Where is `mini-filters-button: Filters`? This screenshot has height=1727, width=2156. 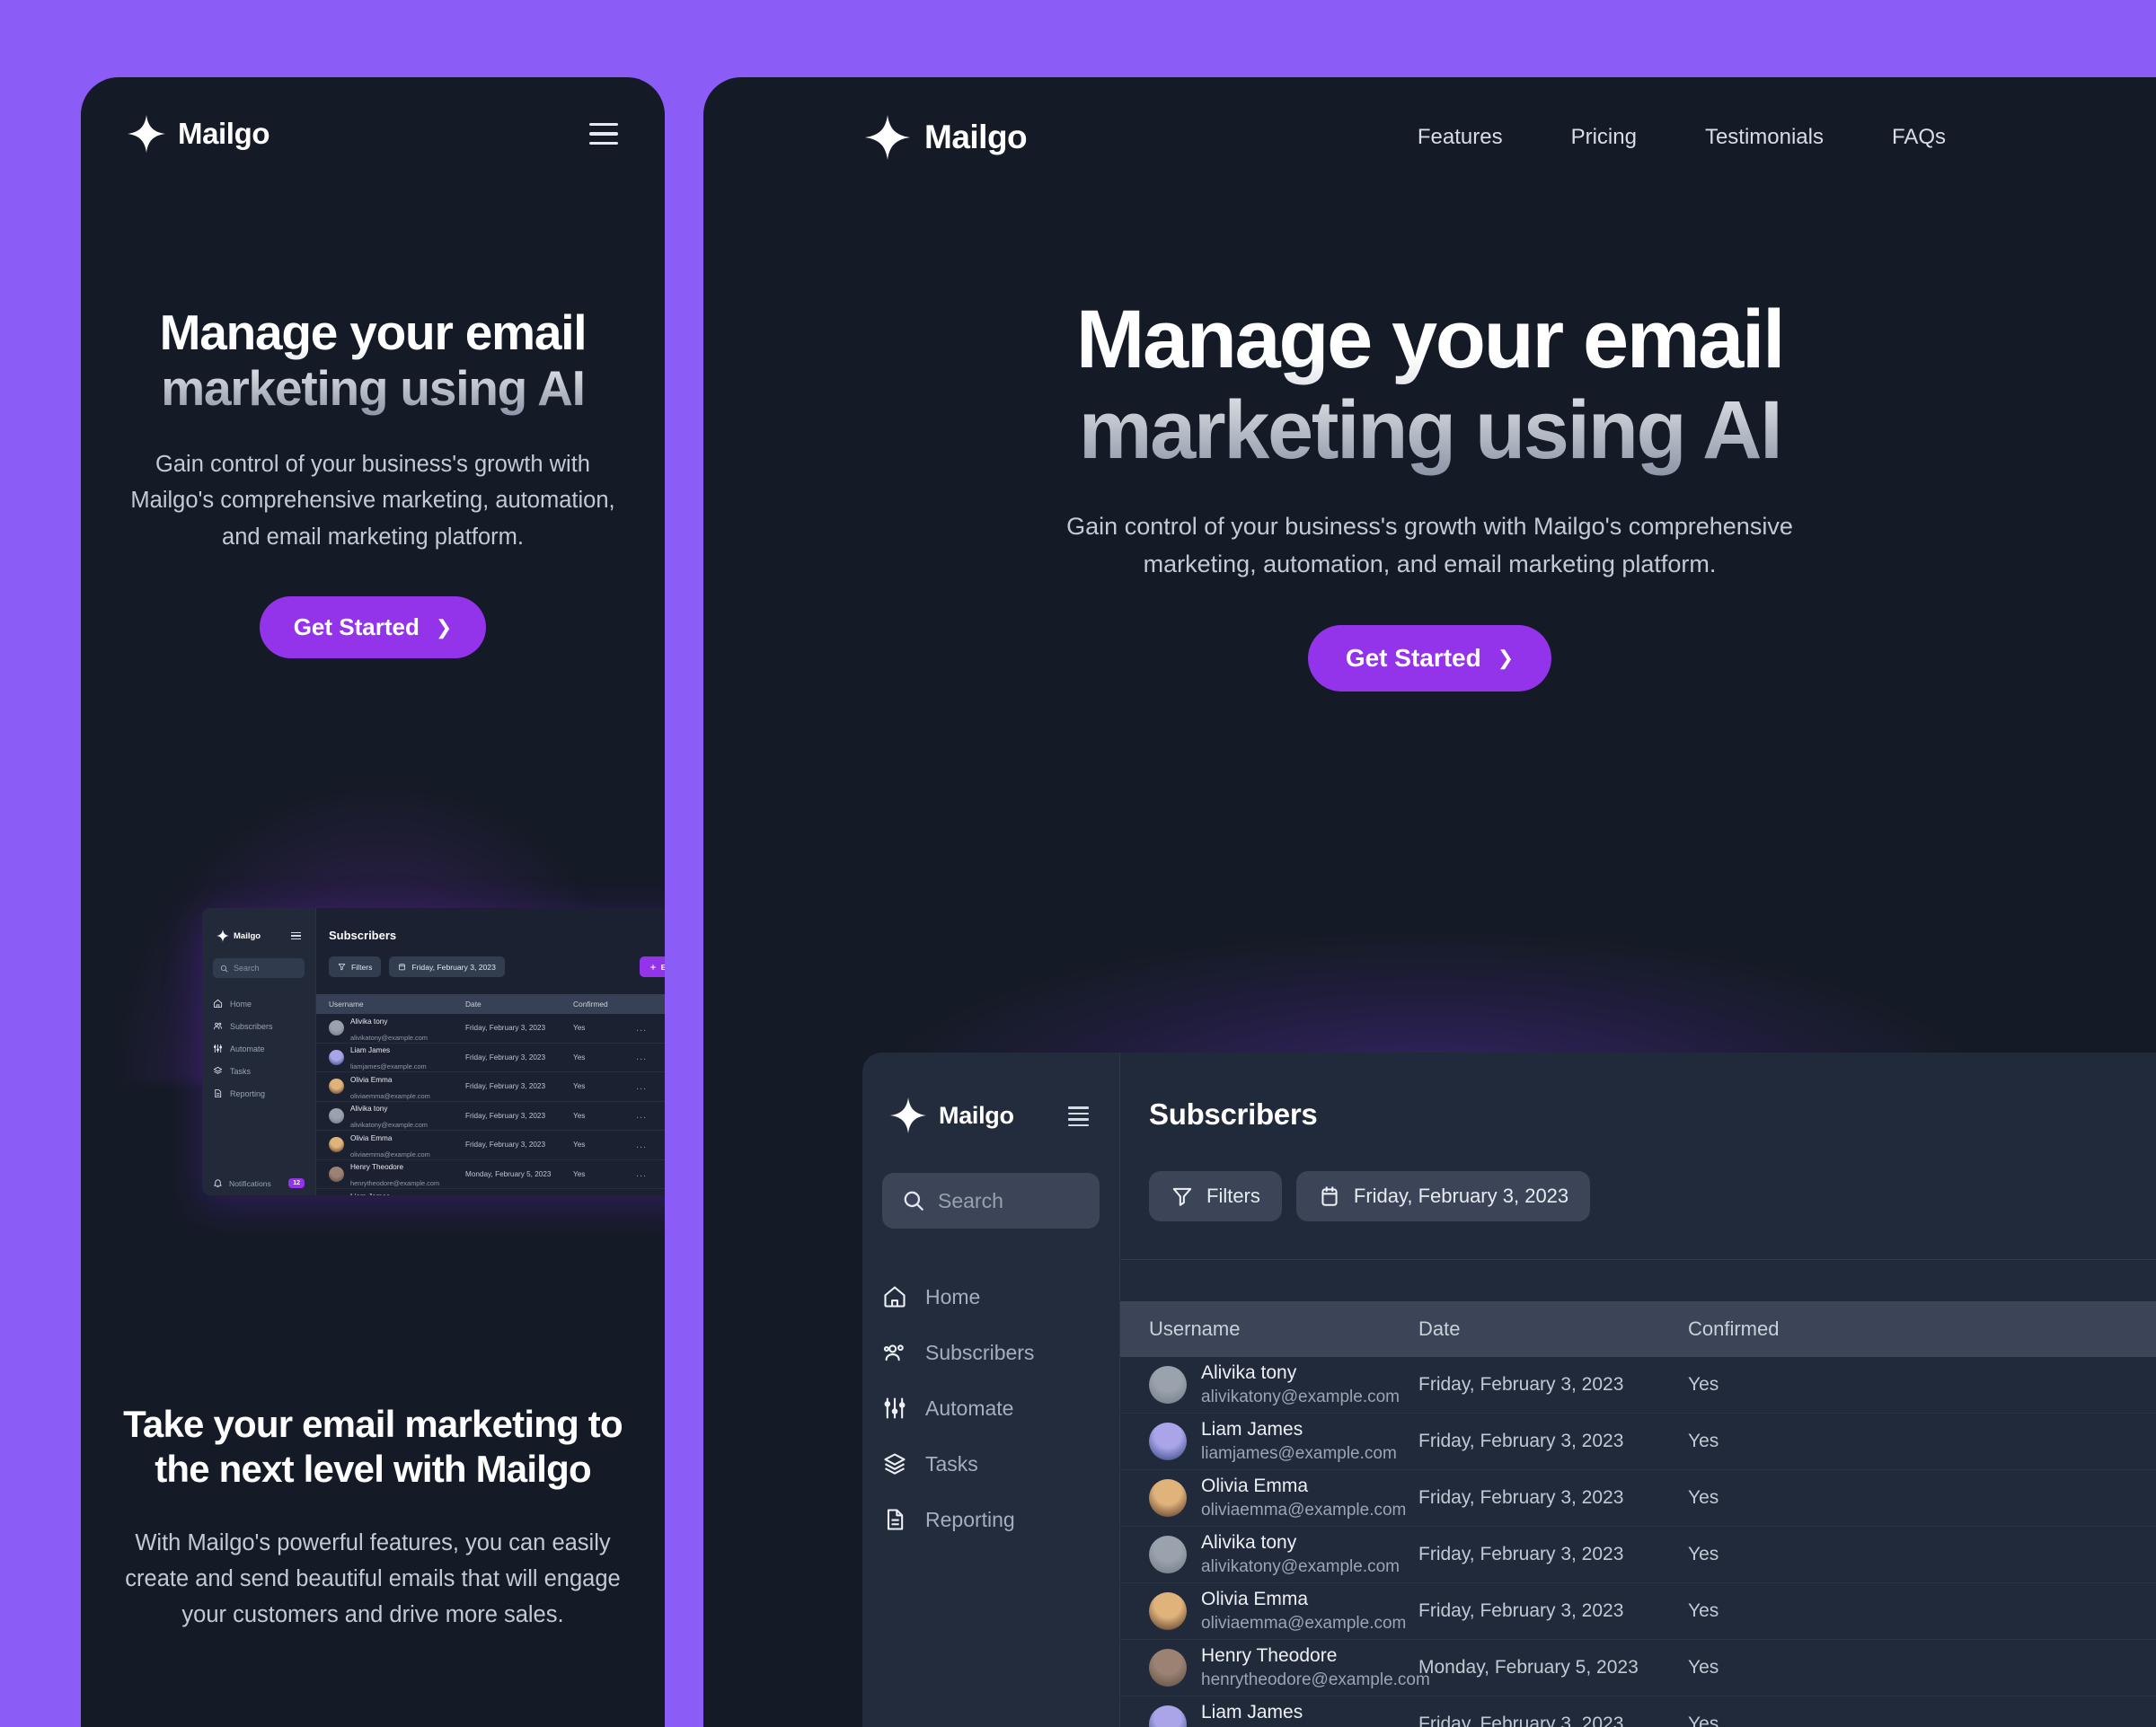 mini-filters-button: Filters is located at coordinates (356, 966).